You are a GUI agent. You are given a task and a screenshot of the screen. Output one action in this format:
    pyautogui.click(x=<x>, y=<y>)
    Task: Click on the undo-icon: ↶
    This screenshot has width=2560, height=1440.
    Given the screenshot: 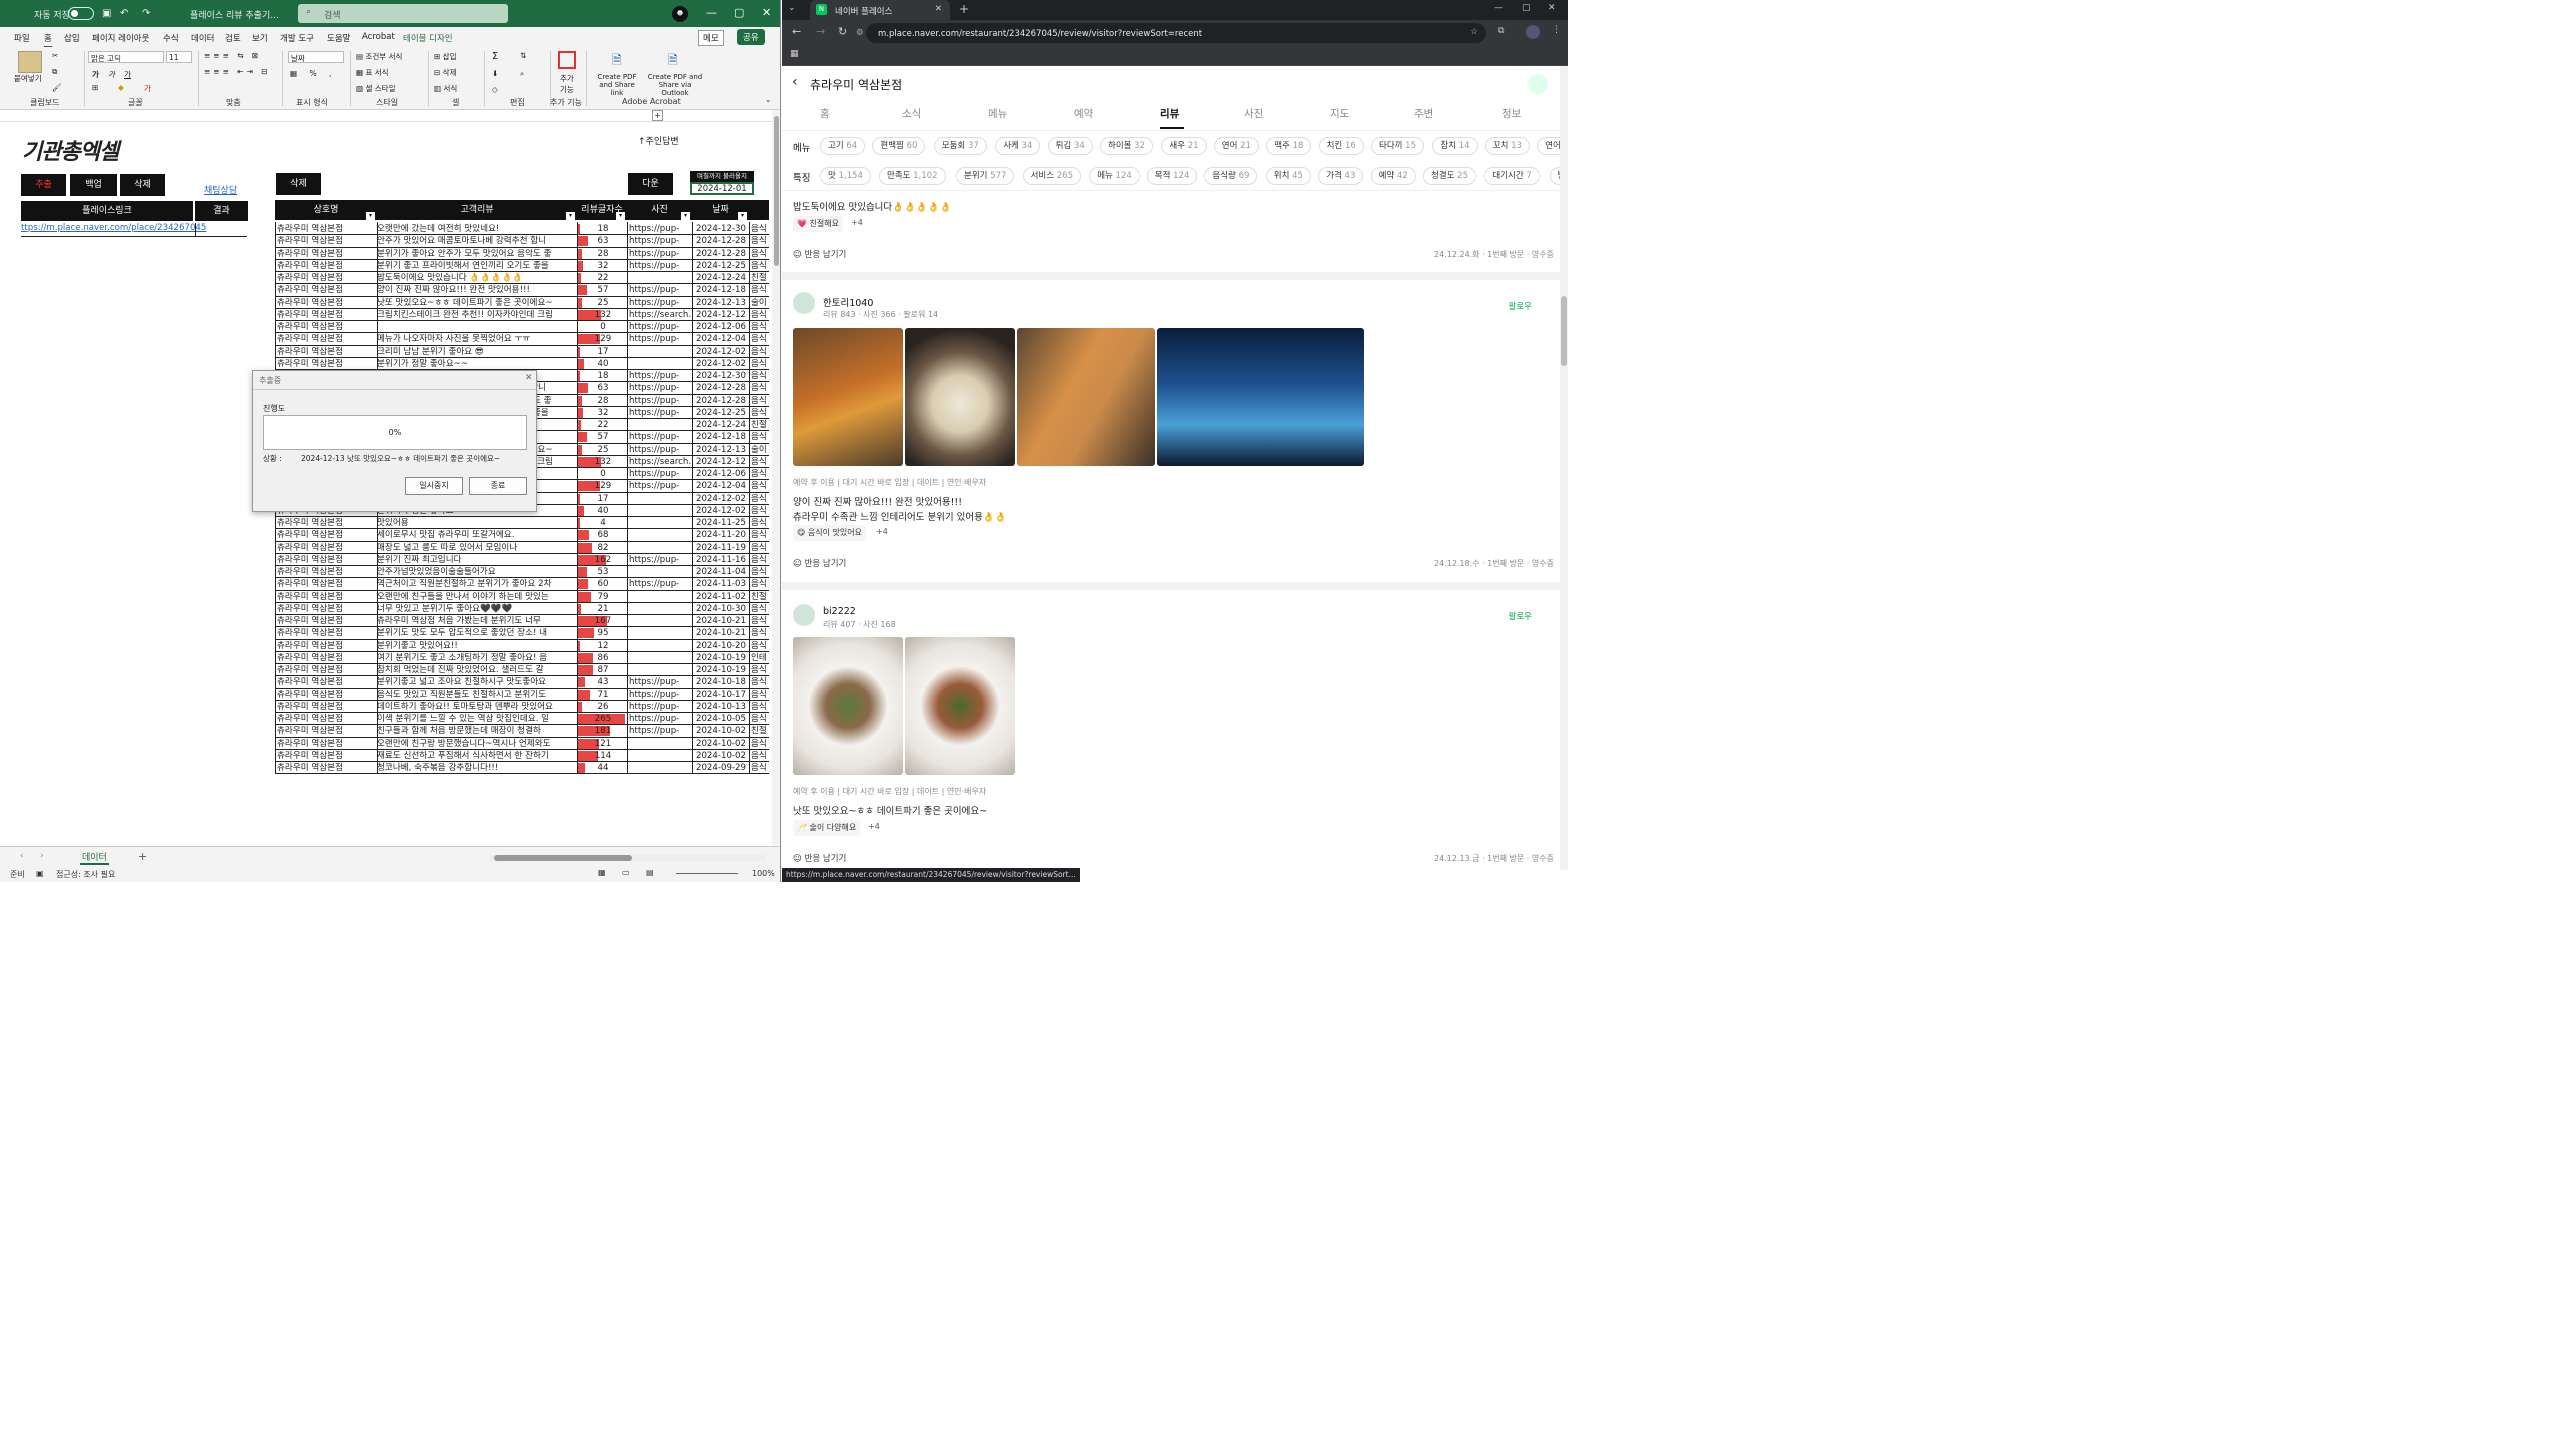 What is the action you would take?
    pyautogui.click(x=124, y=13)
    